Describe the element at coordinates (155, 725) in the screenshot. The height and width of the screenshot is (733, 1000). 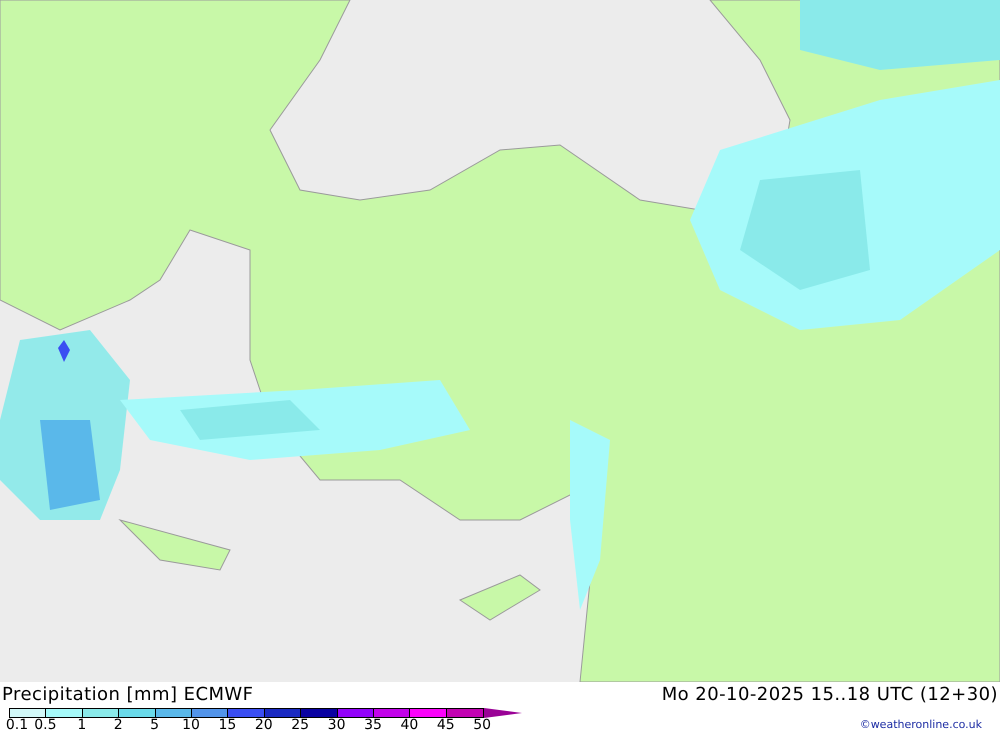
I see `scale-tick-label: 5` at that location.